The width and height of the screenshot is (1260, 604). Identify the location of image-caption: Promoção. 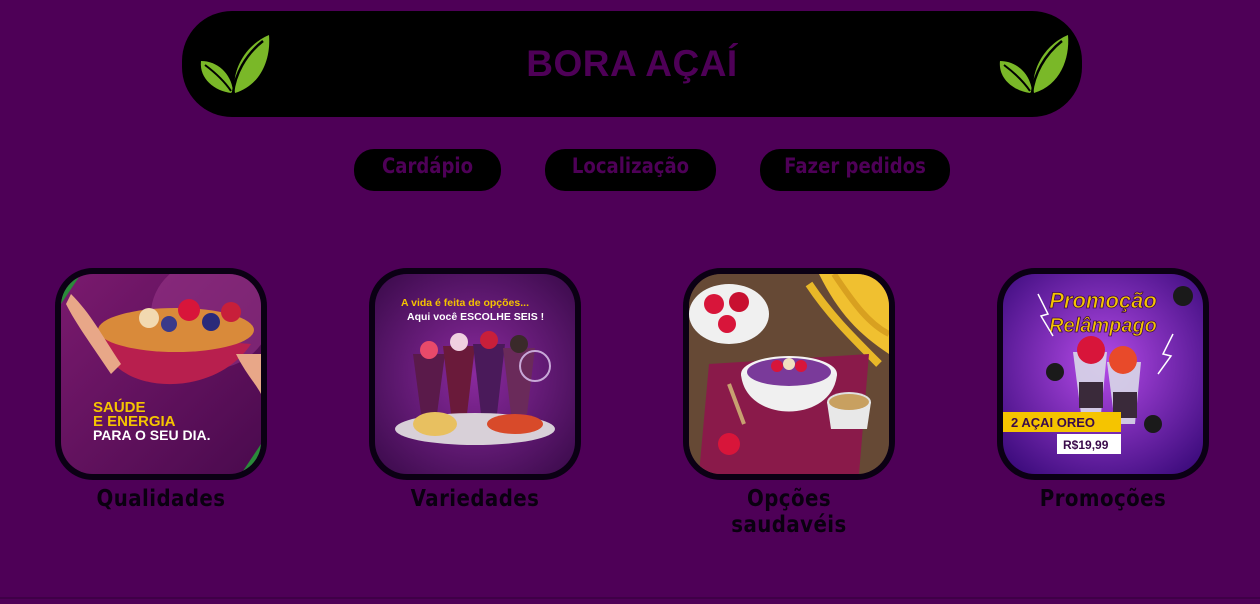
(1103, 300).